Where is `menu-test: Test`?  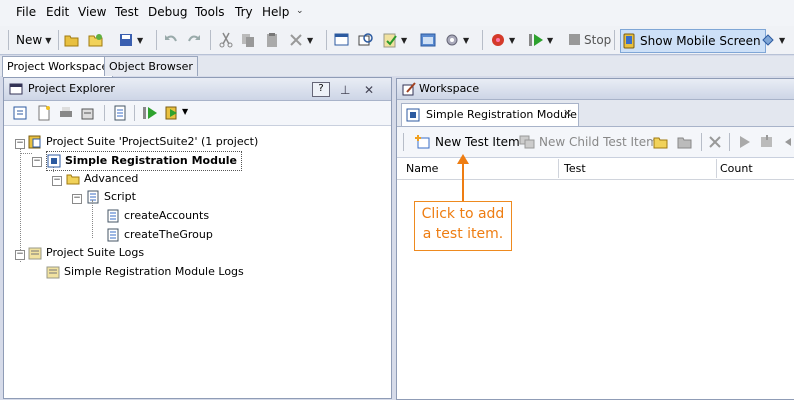
menu-test: Test is located at coordinates (127, 12).